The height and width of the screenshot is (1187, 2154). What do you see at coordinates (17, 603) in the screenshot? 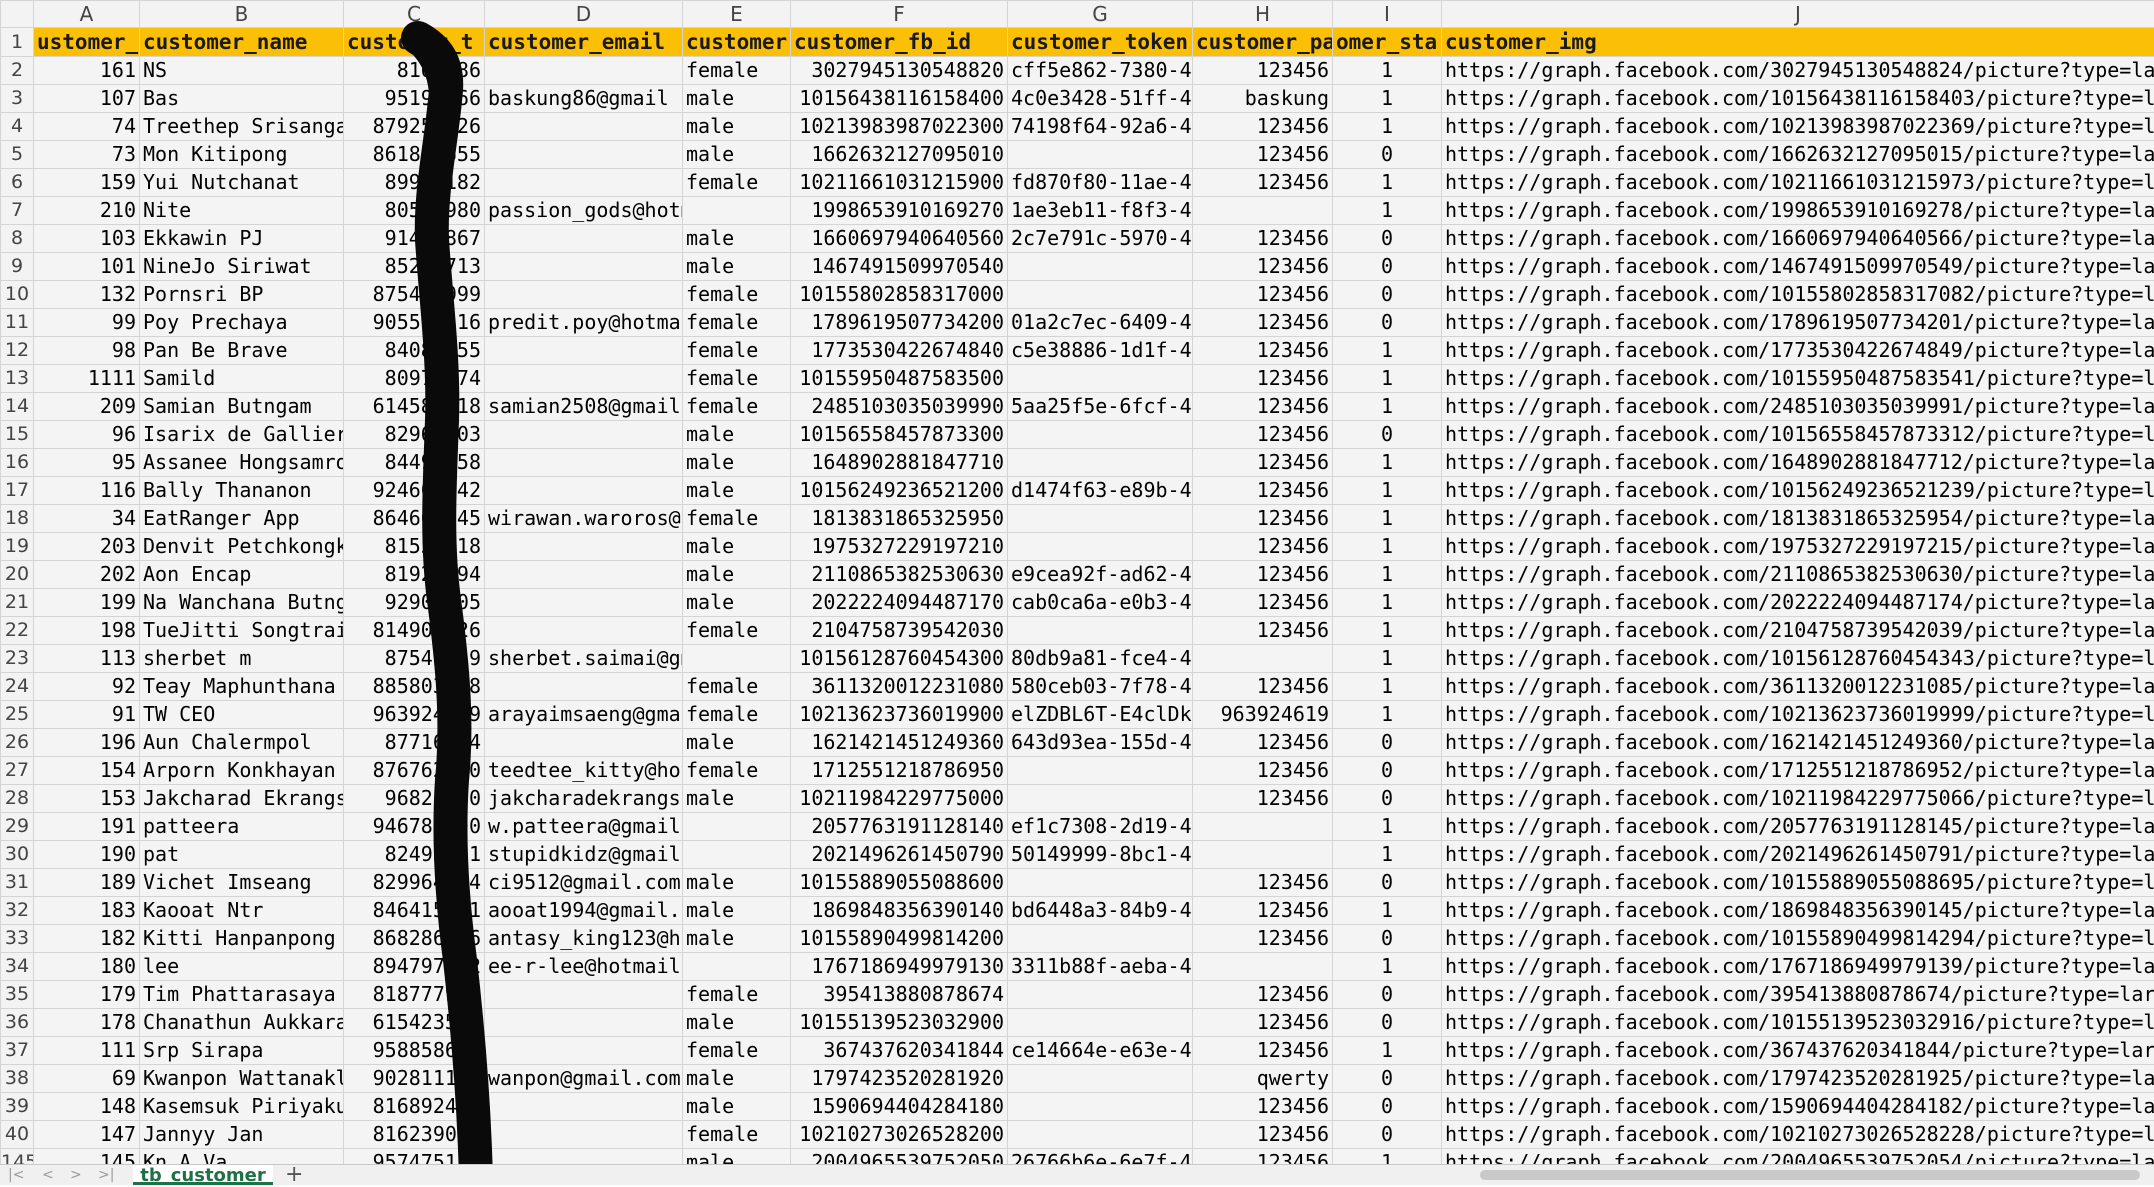
I see `row-number: 21` at bounding box center [17, 603].